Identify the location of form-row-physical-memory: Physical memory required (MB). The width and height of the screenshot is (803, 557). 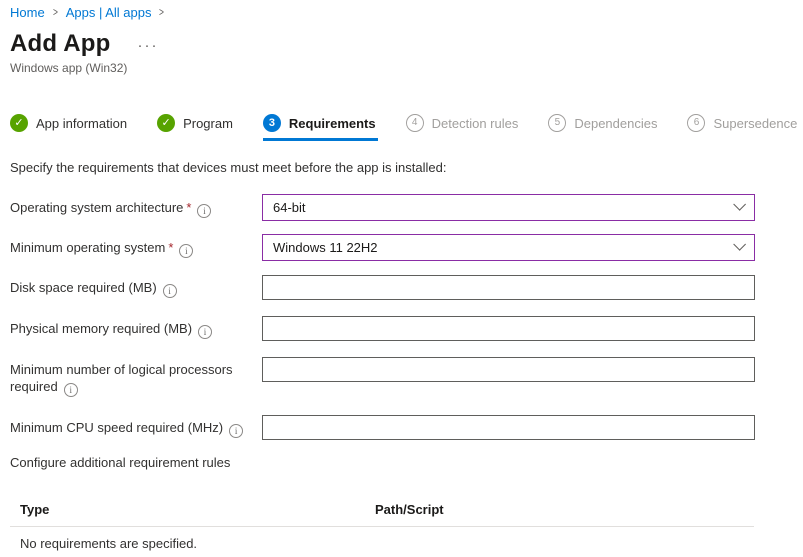
(406, 328).